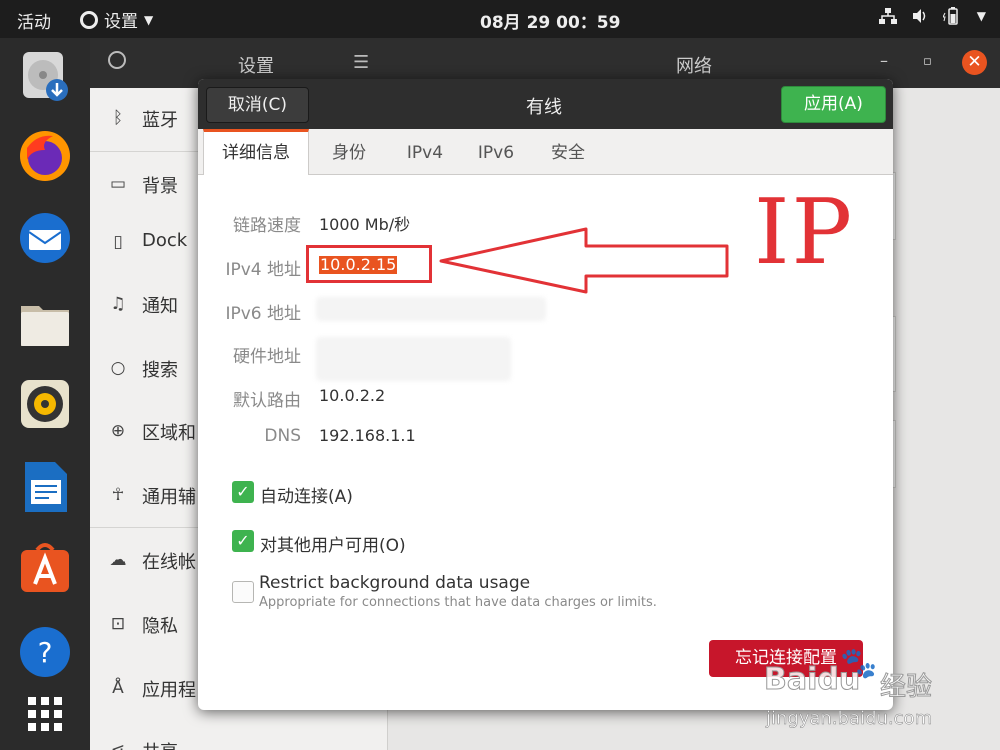 Image resolution: width=1000 pixels, height=750 pixels. What do you see at coordinates (45, 324) in the screenshot?
I see `files-icon` at bounding box center [45, 324].